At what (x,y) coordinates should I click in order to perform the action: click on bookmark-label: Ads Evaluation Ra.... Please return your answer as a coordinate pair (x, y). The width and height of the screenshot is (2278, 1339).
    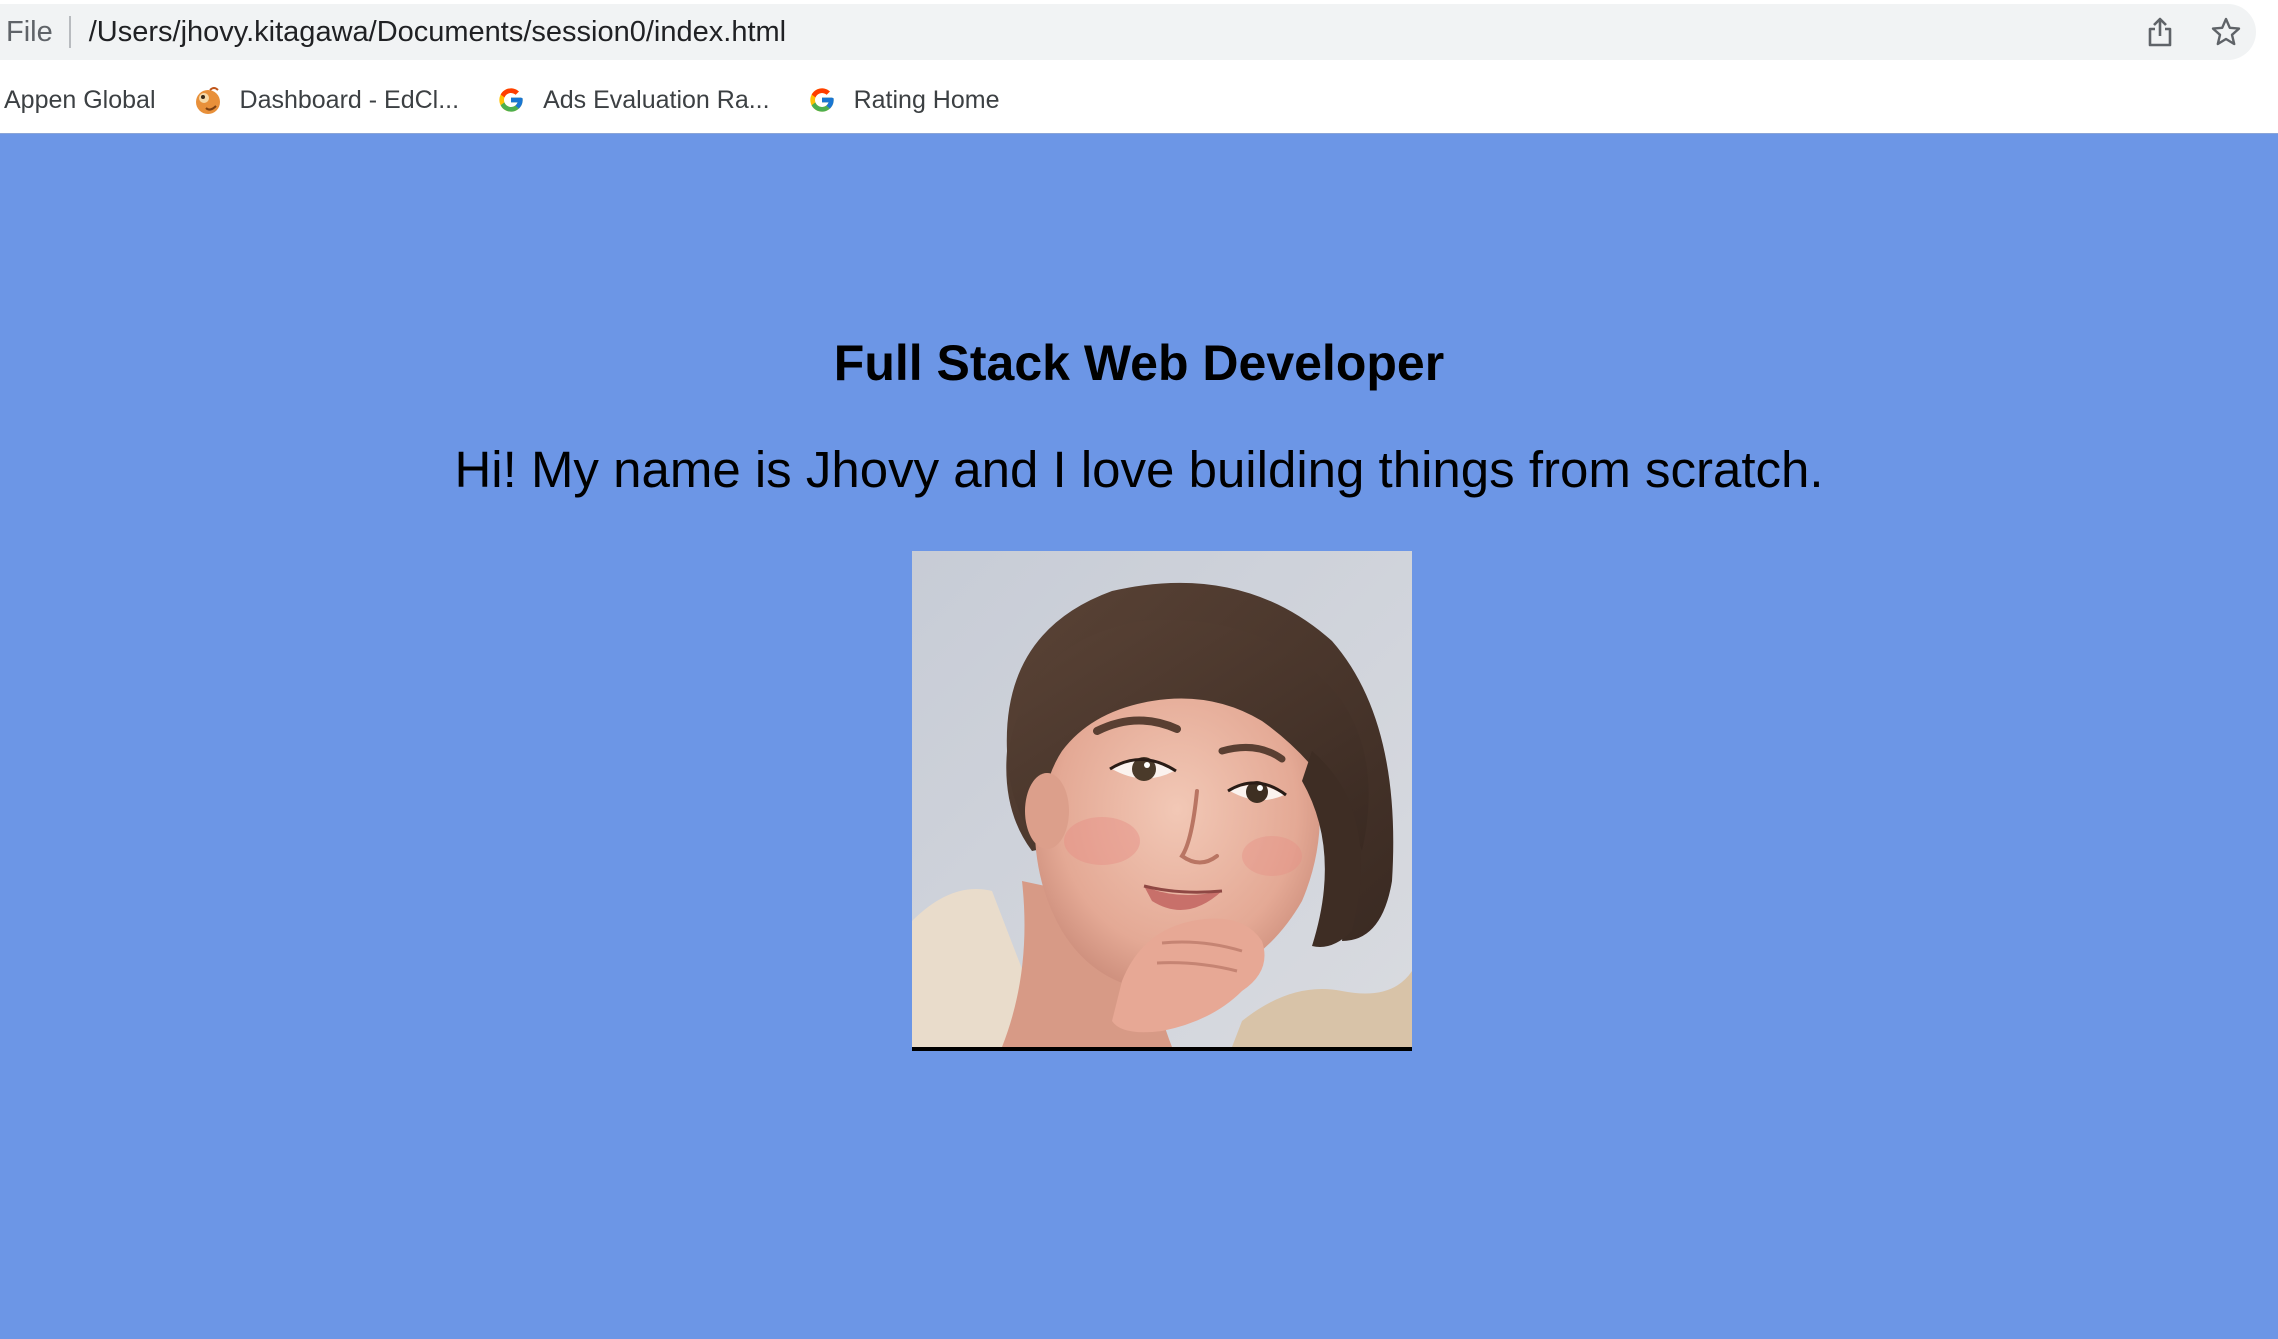
    Looking at the image, I should click on (656, 99).